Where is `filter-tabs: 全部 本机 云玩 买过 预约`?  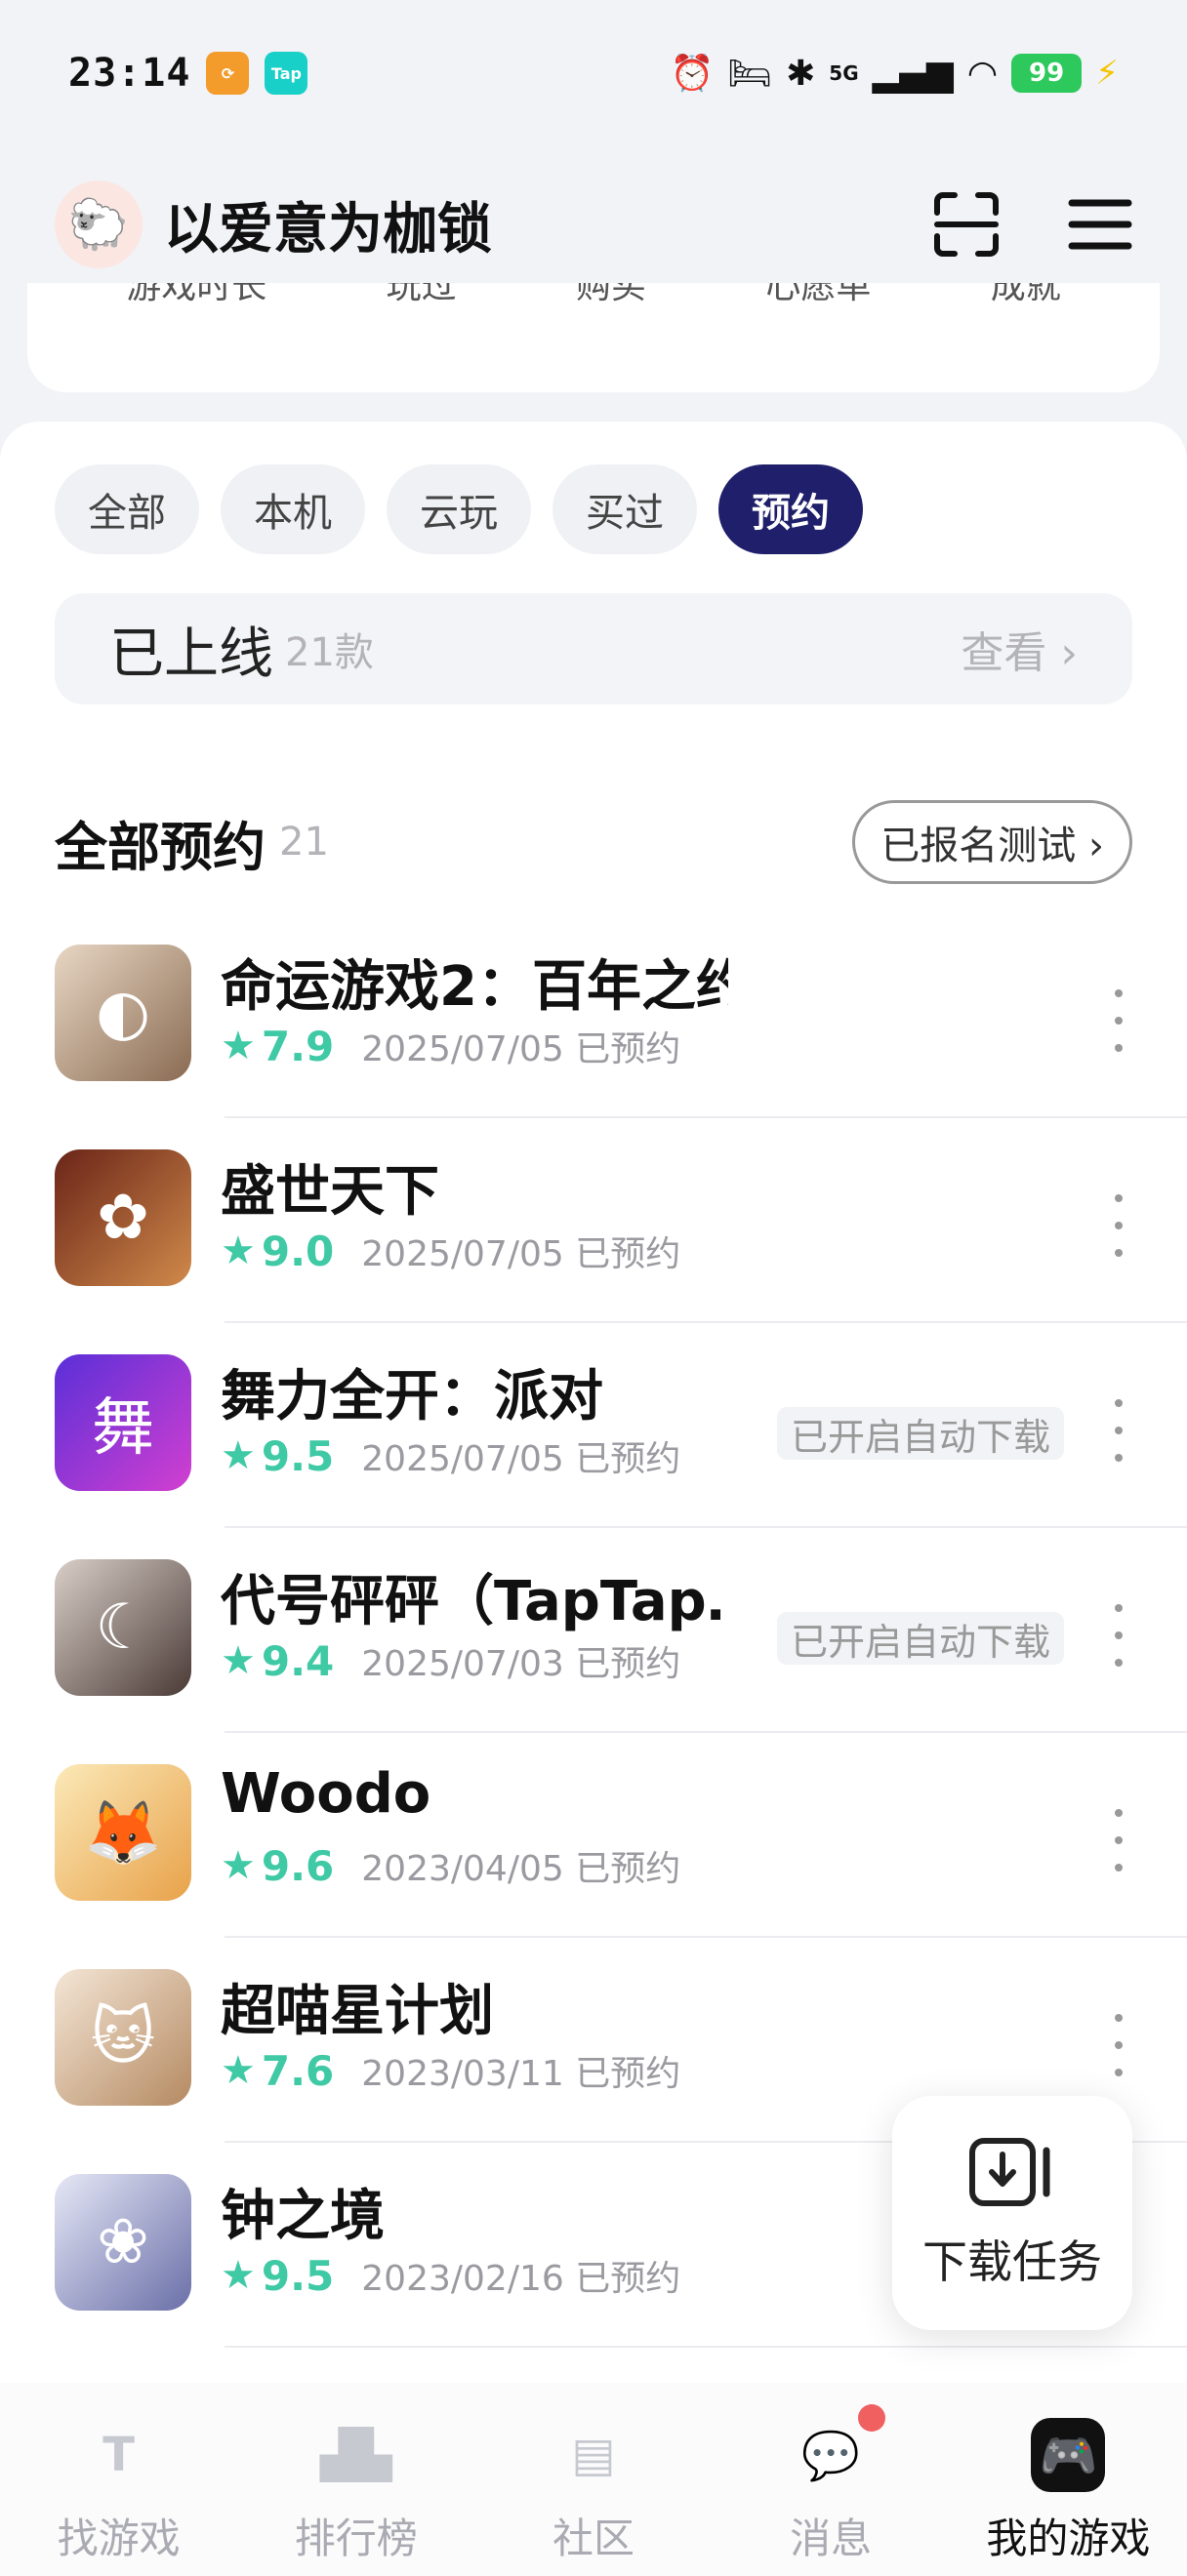
filter-tabs: 全部 本机 云玩 买过 预约 is located at coordinates (459, 509).